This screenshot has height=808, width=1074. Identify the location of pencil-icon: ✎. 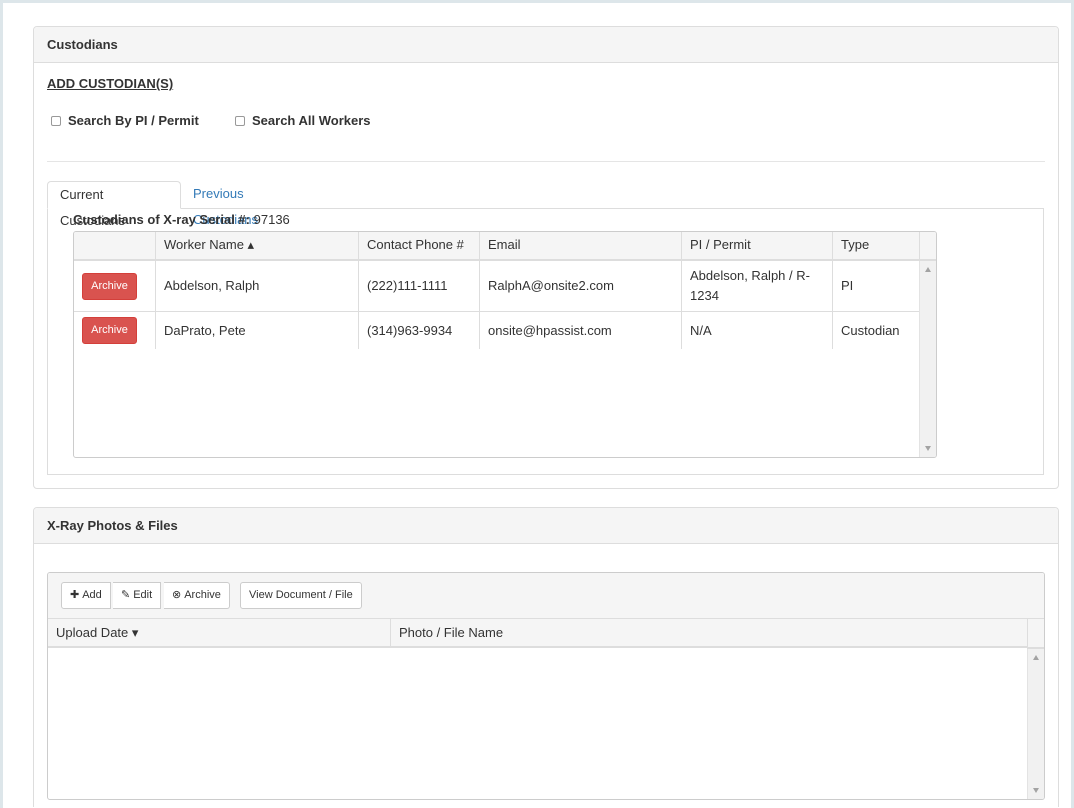
(126, 595).